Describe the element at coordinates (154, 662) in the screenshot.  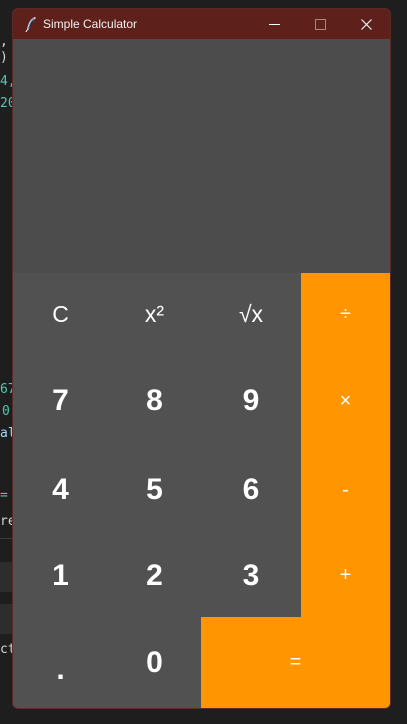
I see `digit-0-button: 0` at that location.